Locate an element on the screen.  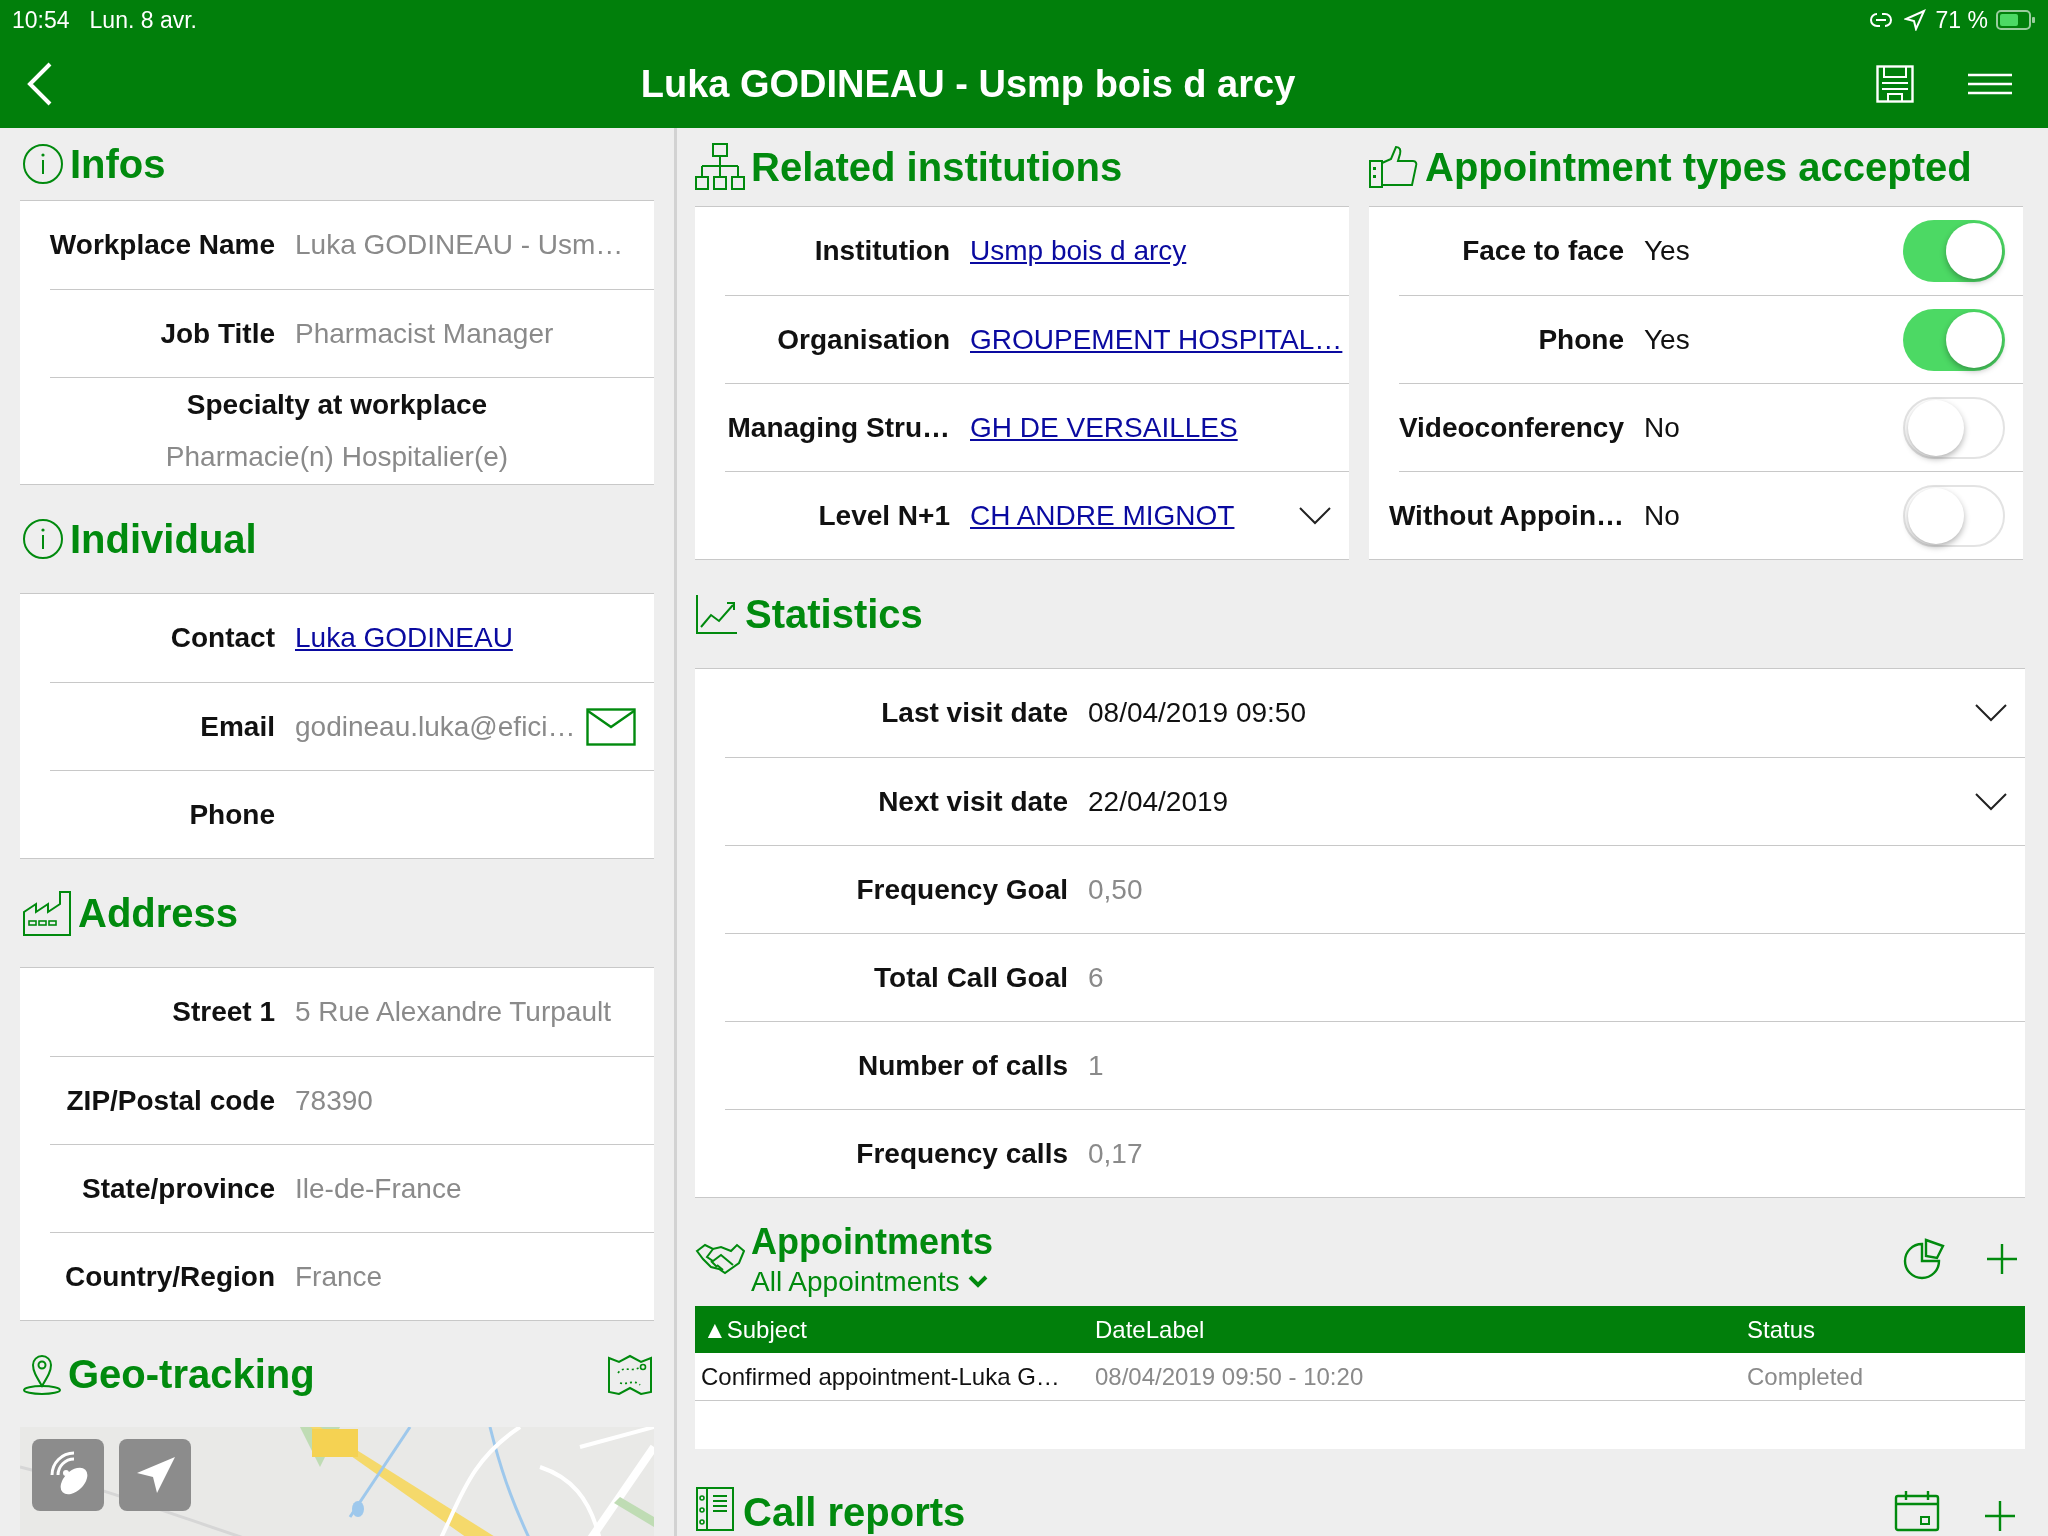
section-title: Address is located at coordinates (158, 913).